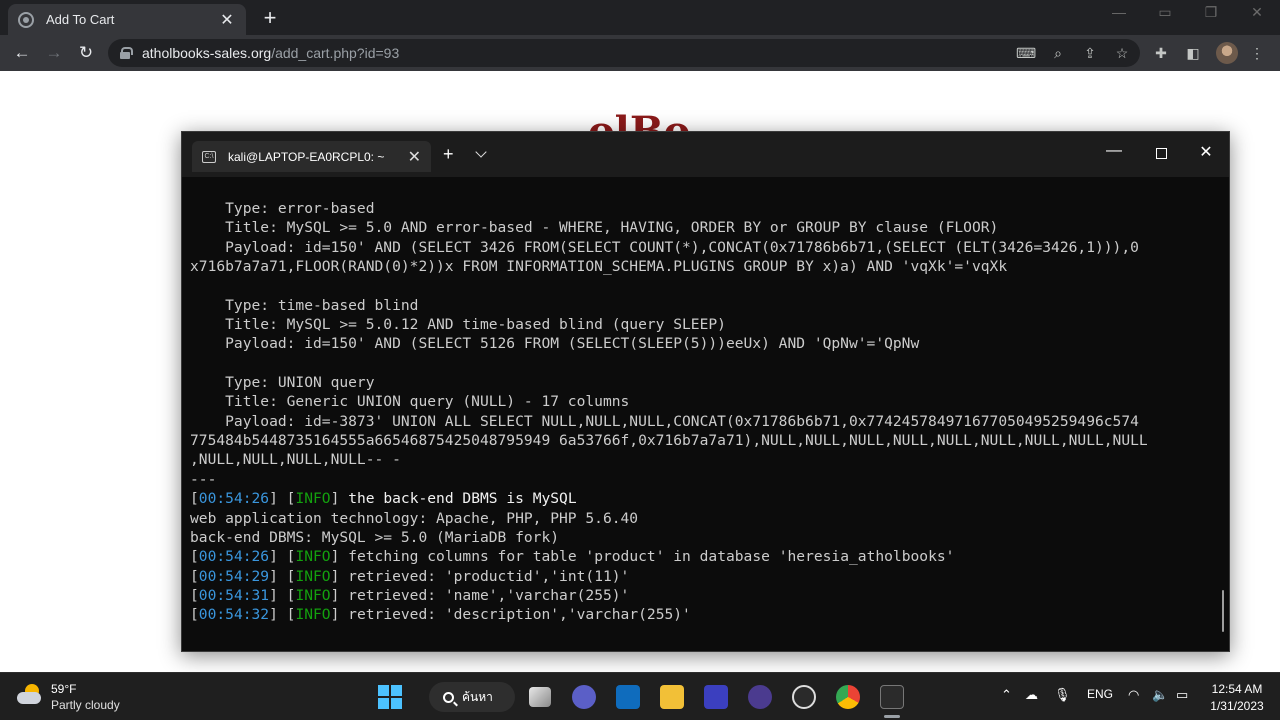  I want to click on task-view-icon, so click(540, 697).